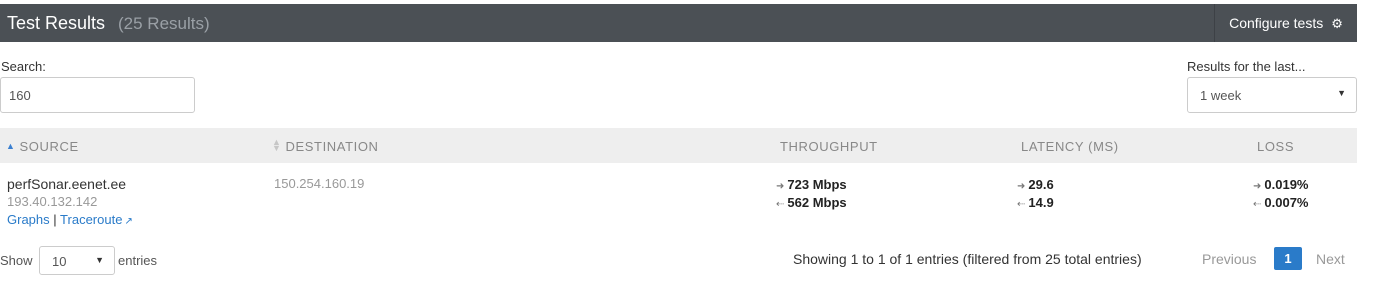 Image resolution: width=1380 pixels, height=295 pixels. What do you see at coordinates (319, 183) in the screenshot?
I see `destination-ip: 150.254.160.19` at bounding box center [319, 183].